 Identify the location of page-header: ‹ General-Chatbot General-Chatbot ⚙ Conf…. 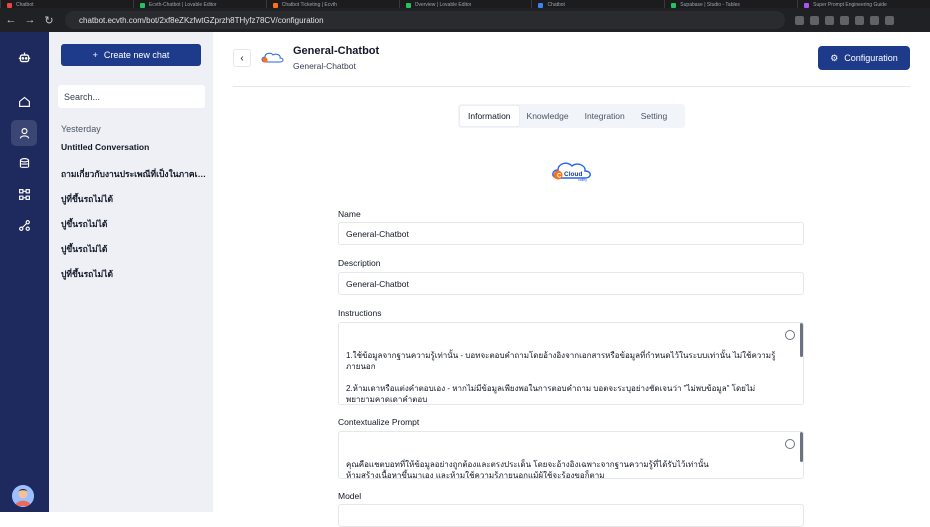
(571, 59).